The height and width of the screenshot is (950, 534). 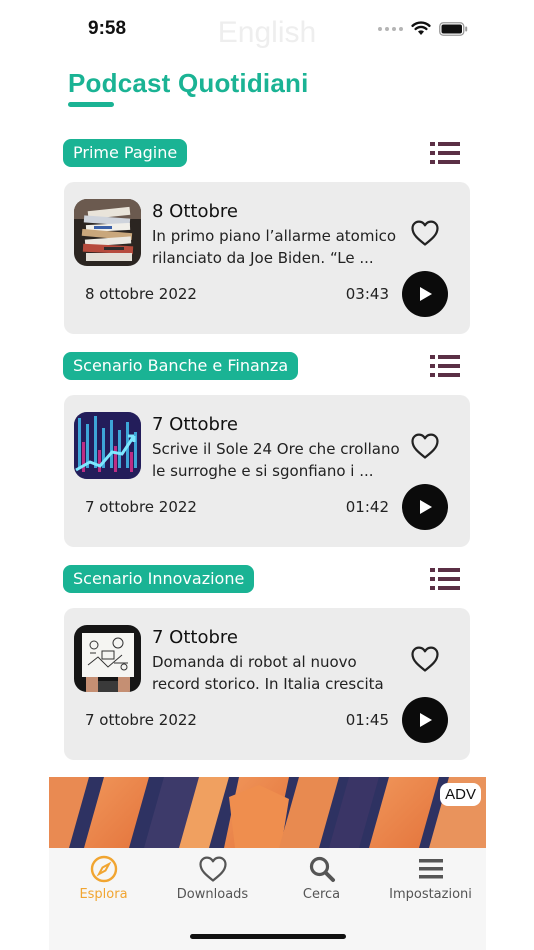 What do you see at coordinates (141, 294) in the screenshot?
I see `episode-date: 8 ottobre 2022` at bounding box center [141, 294].